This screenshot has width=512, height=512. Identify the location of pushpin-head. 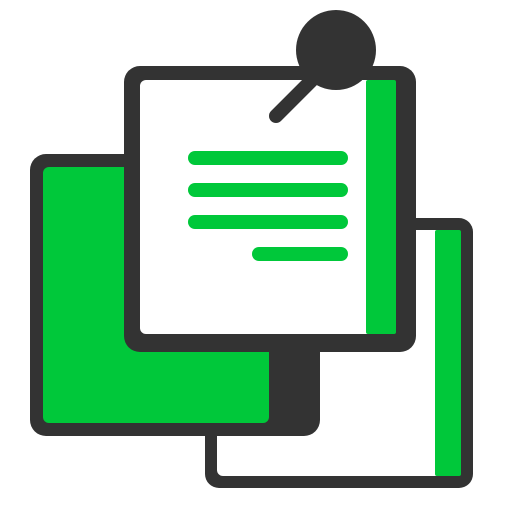
(336, 50).